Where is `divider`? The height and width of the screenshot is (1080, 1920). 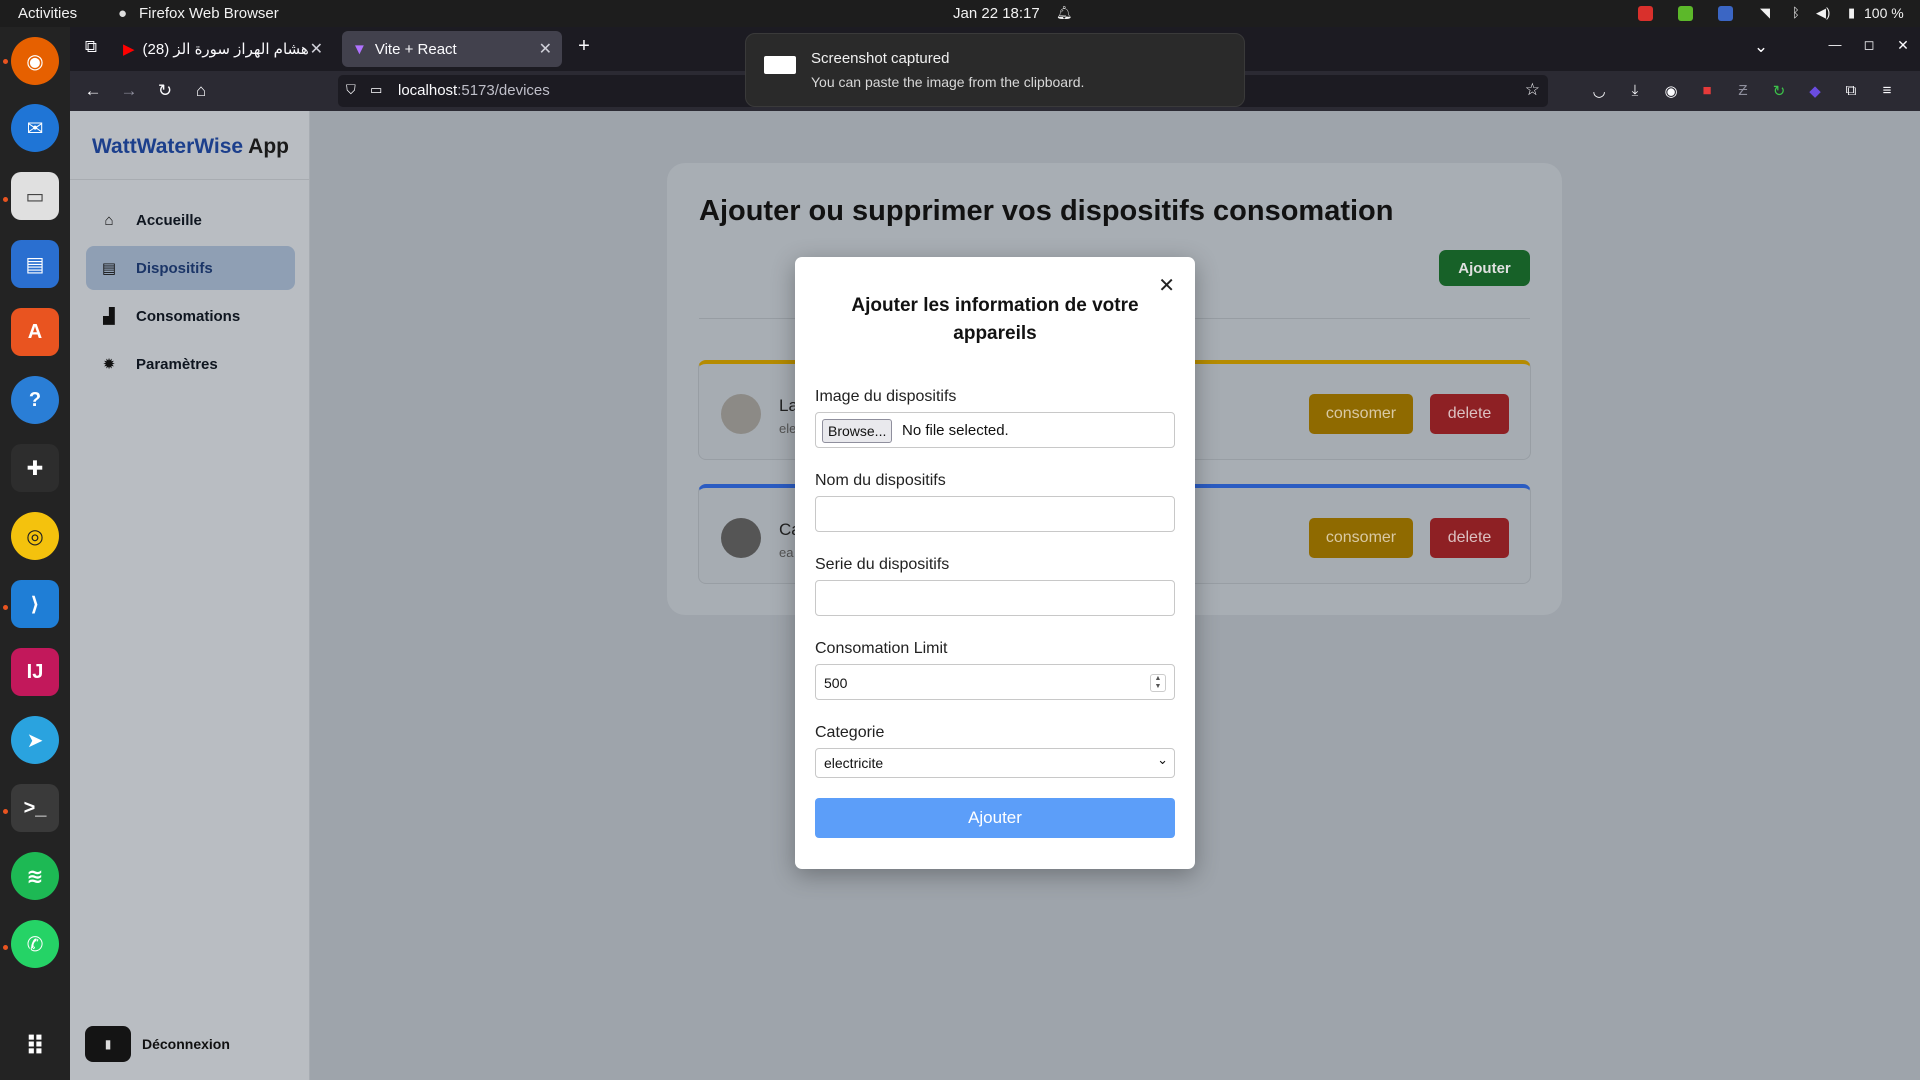 divider is located at coordinates (190, 179).